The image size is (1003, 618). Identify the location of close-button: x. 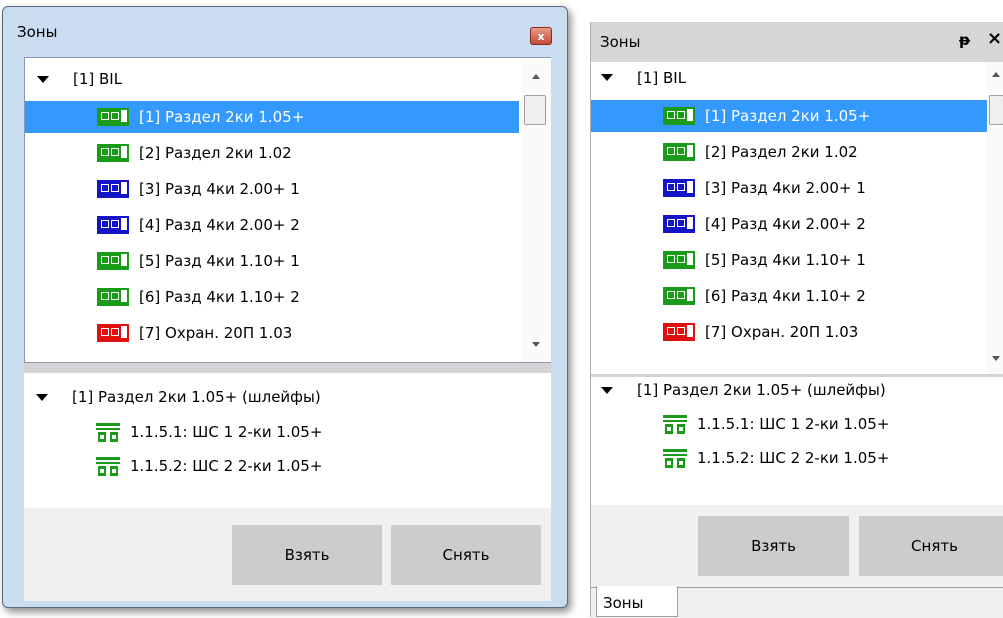
(541, 36).